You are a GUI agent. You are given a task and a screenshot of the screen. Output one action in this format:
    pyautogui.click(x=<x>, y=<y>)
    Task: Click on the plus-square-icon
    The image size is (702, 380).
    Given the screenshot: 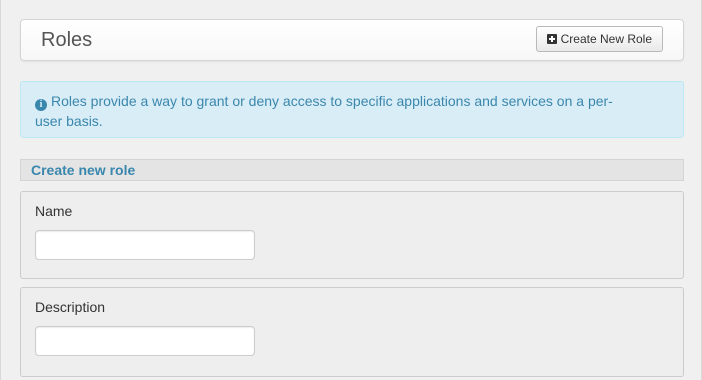 What is the action you would take?
    pyautogui.click(x=551, y=39)
    